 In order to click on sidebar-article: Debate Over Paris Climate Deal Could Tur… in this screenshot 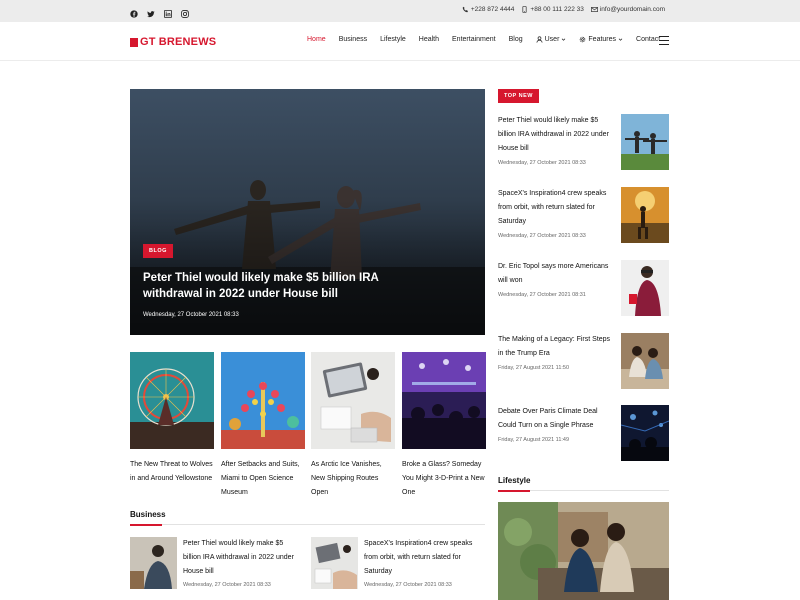, I will do `click(583, 433)`.